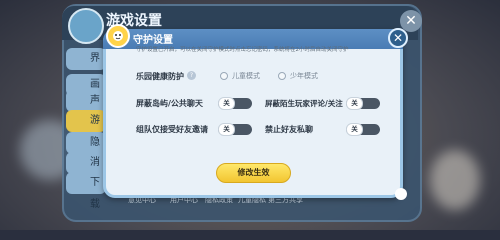 This screenshot has height=240, width=500. I want to click on child-mode-label: 儿童模式, so click(246, 76).